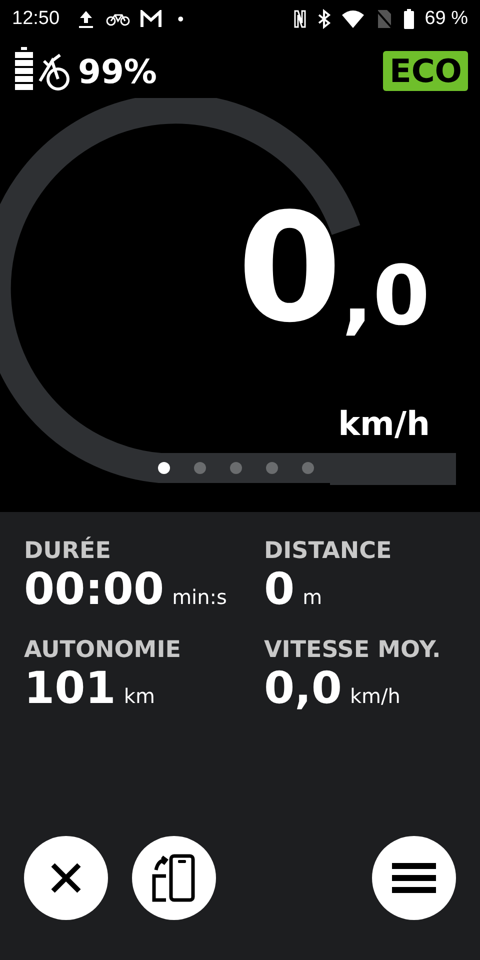 The width and height of the screenshot is (480, 960). Describe the element at coordinates (303, 688) in the screenshot. I see `stat-value: 0,0` at that location.